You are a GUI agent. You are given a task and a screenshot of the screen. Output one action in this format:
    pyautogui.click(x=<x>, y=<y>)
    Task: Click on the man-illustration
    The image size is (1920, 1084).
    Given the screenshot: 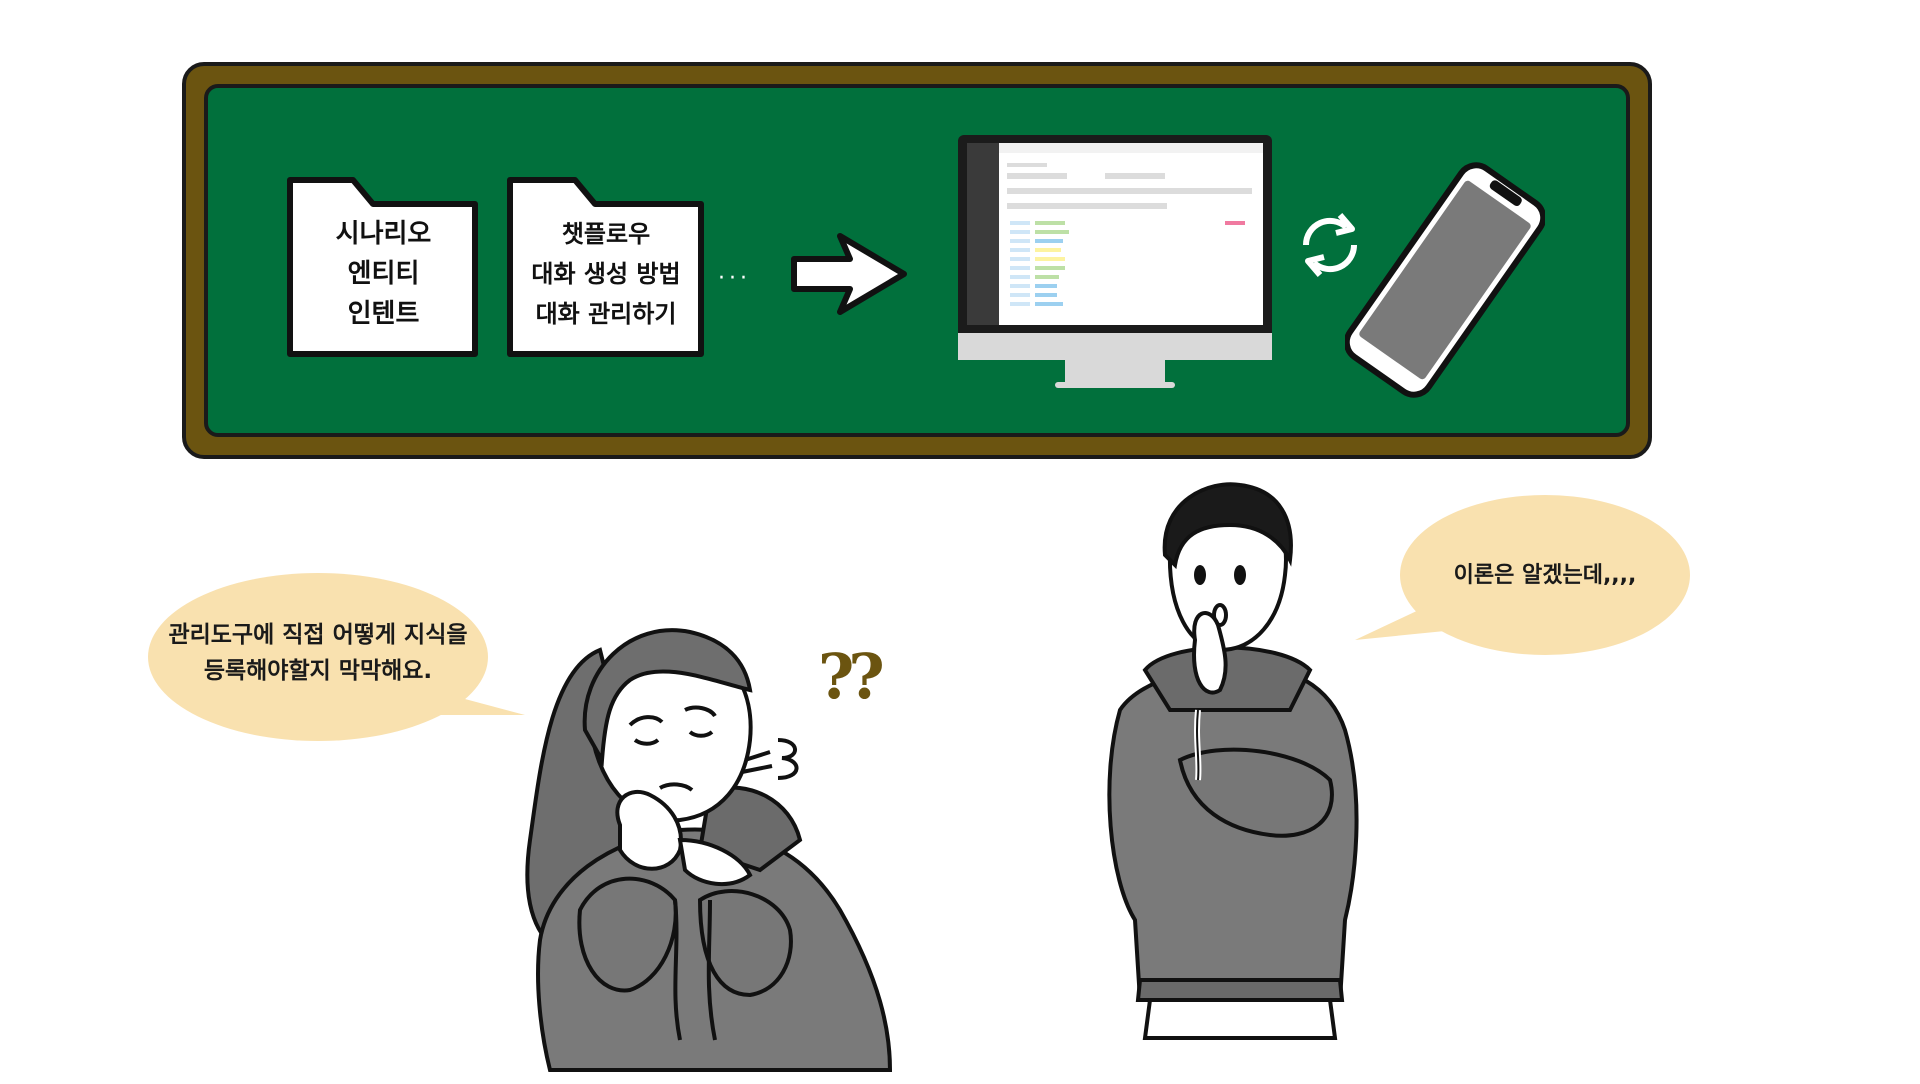 What is the action you would take?
    pyautogui.click(x=1230, y=762)
    